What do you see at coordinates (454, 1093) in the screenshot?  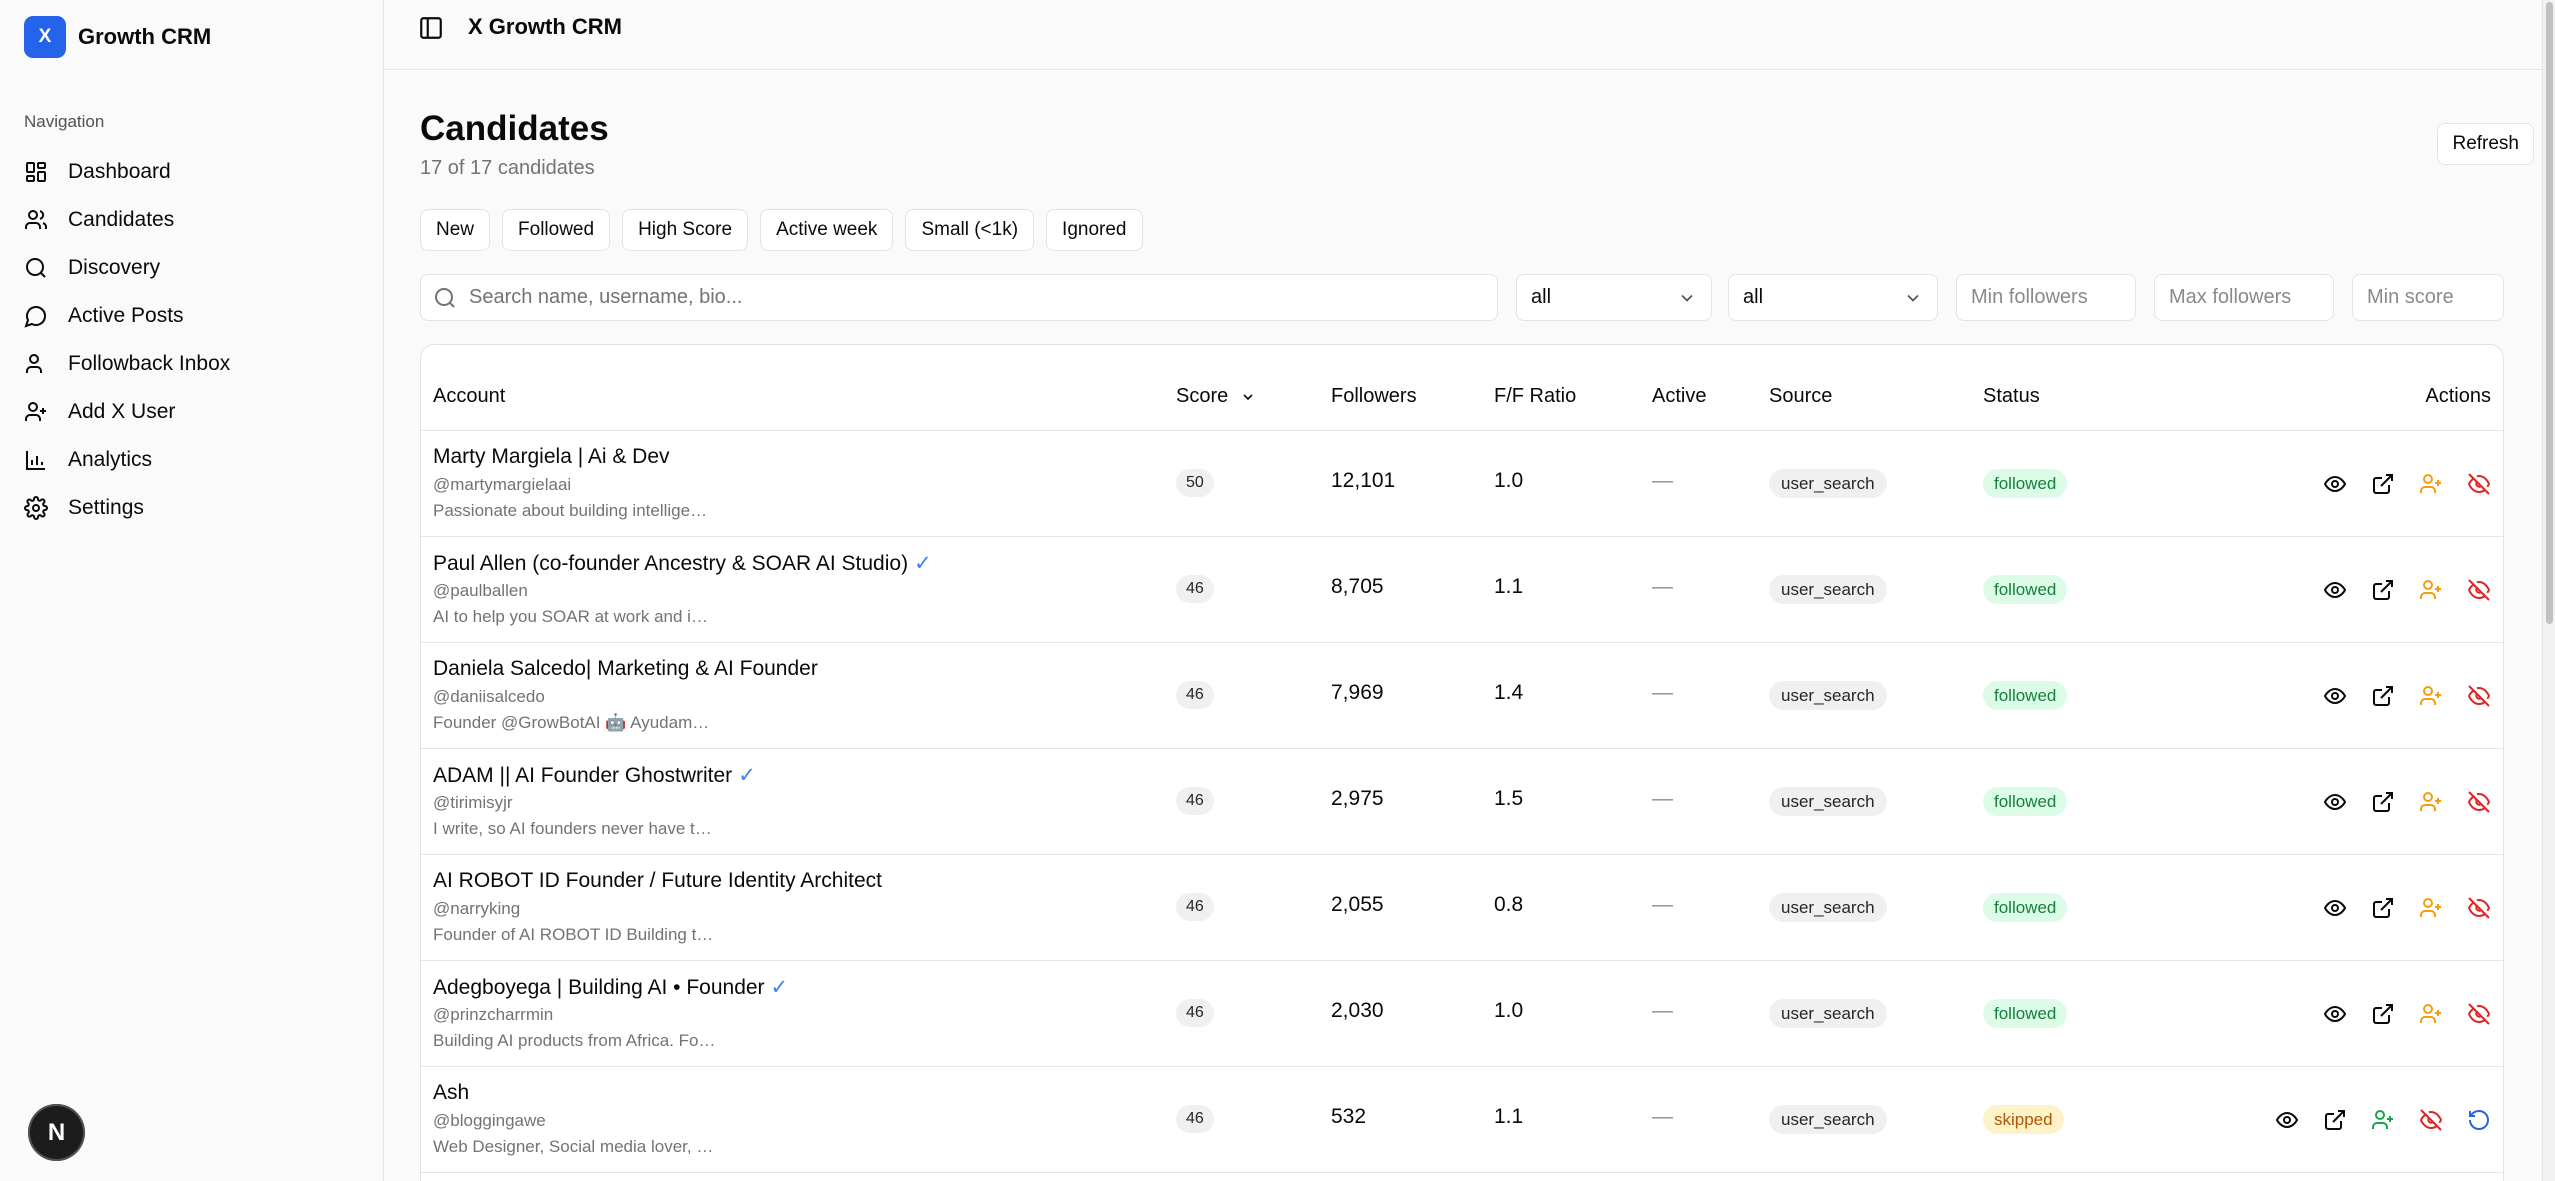 I see `account-name: Ash` at bounding box center [454, 1093].